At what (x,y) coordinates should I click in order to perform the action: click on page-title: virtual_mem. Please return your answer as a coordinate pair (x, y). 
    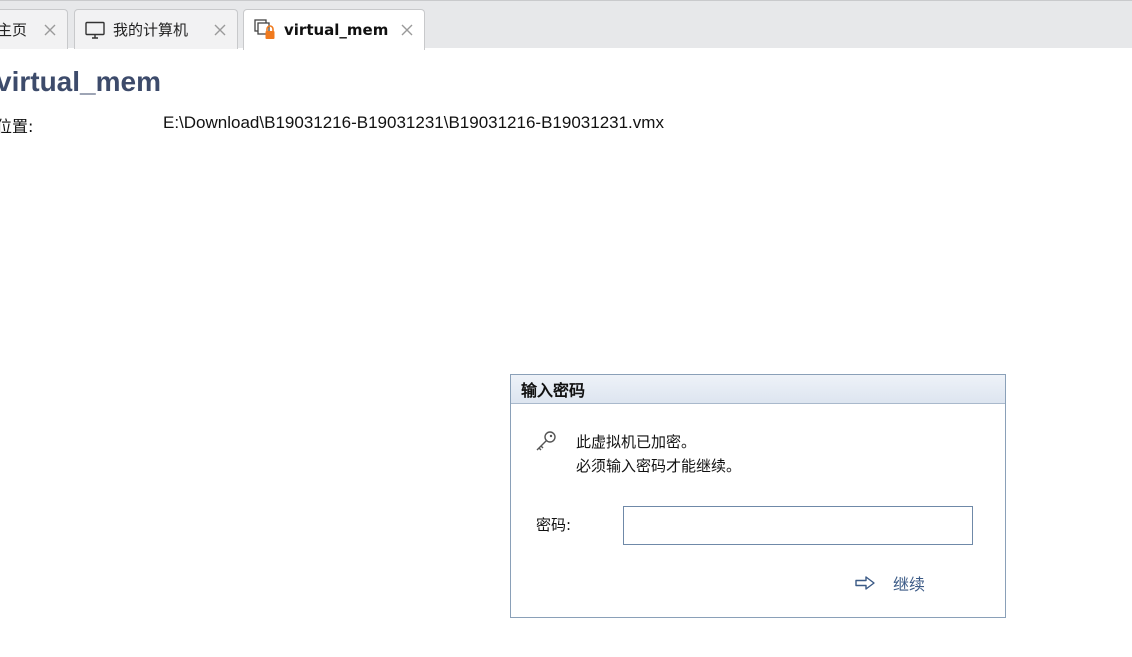
    Looking at the image, I should click on (80, 81).